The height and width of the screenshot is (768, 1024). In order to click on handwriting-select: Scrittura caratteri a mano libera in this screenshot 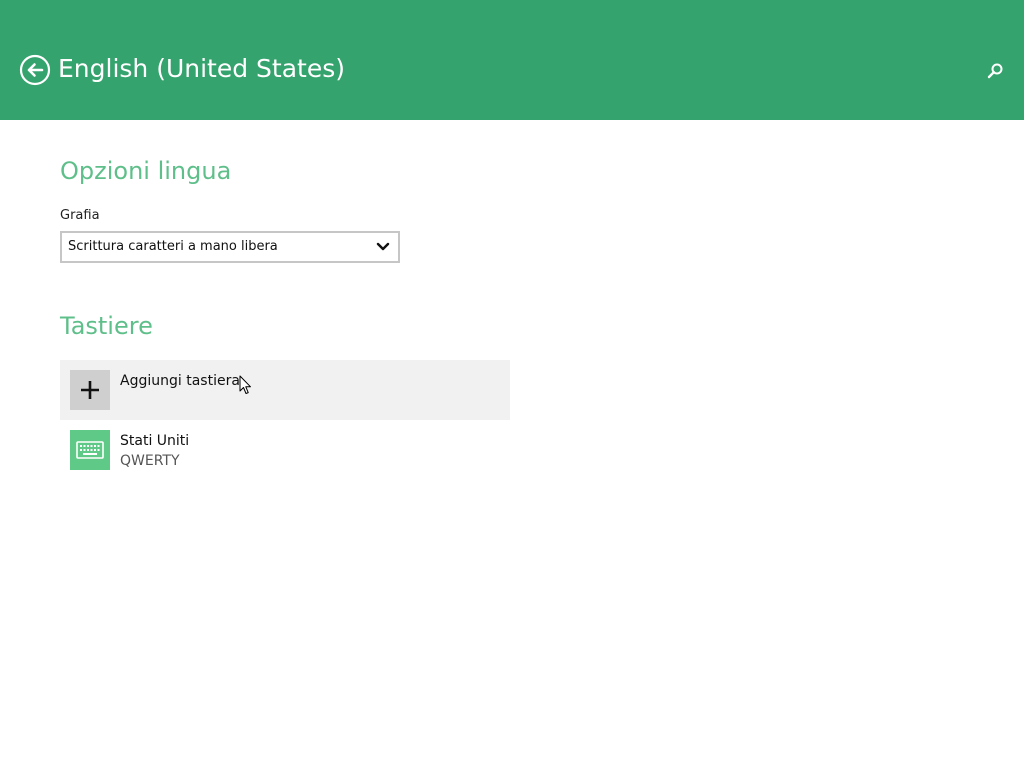, I will do `click(230, 247)`.